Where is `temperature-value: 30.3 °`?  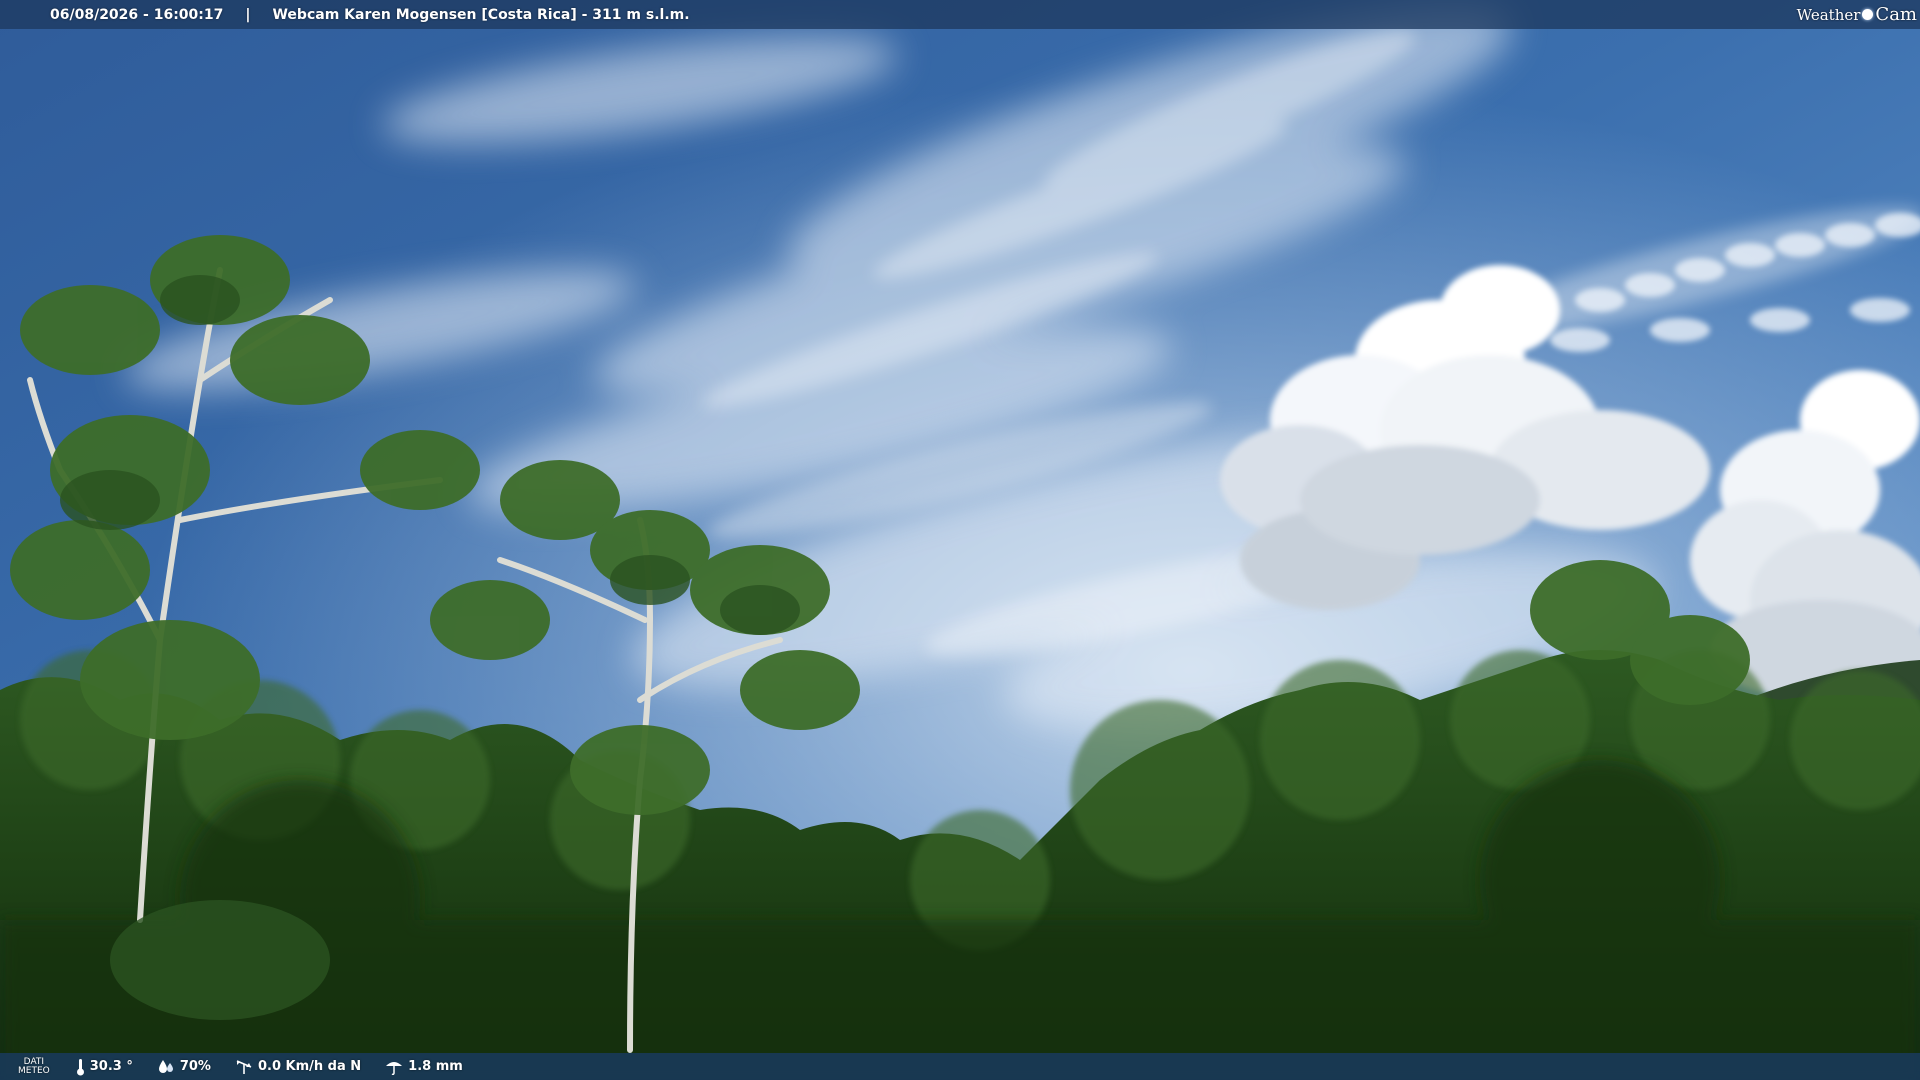 temperature-value: 30.3 ° is located at coordinates (111, 1066).